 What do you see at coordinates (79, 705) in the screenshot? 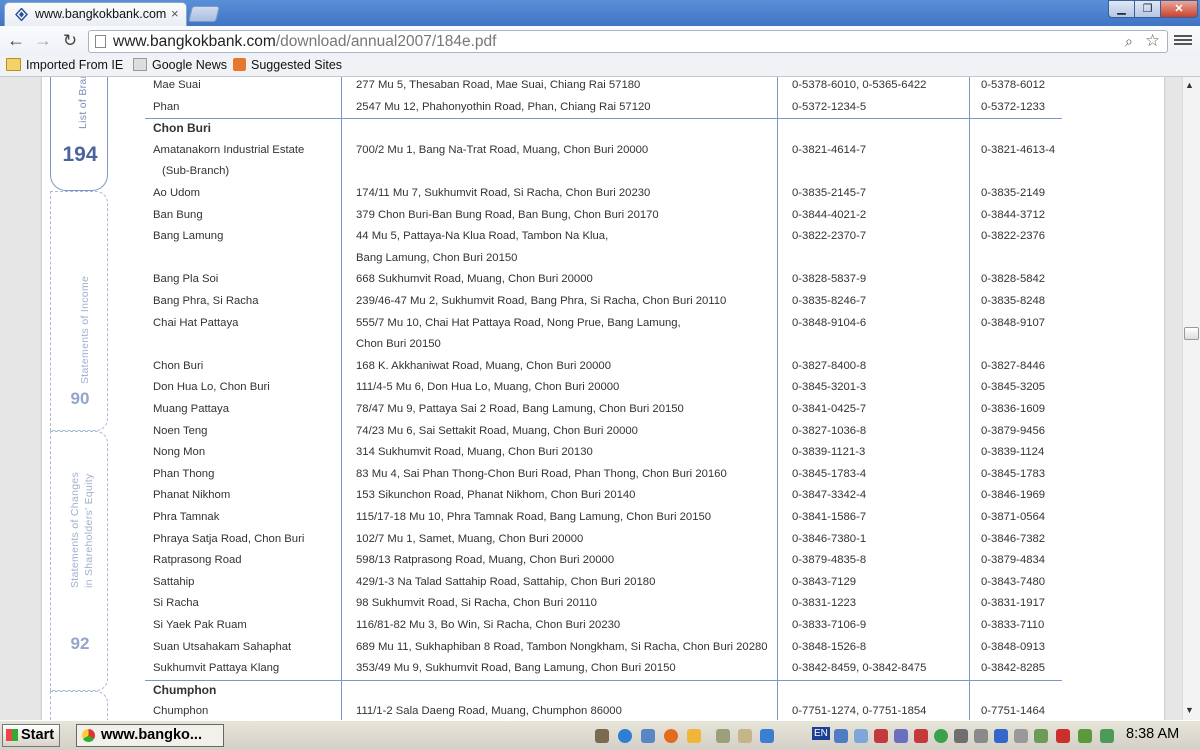
I see `side-tab-next` at bounding box center [79, 705].